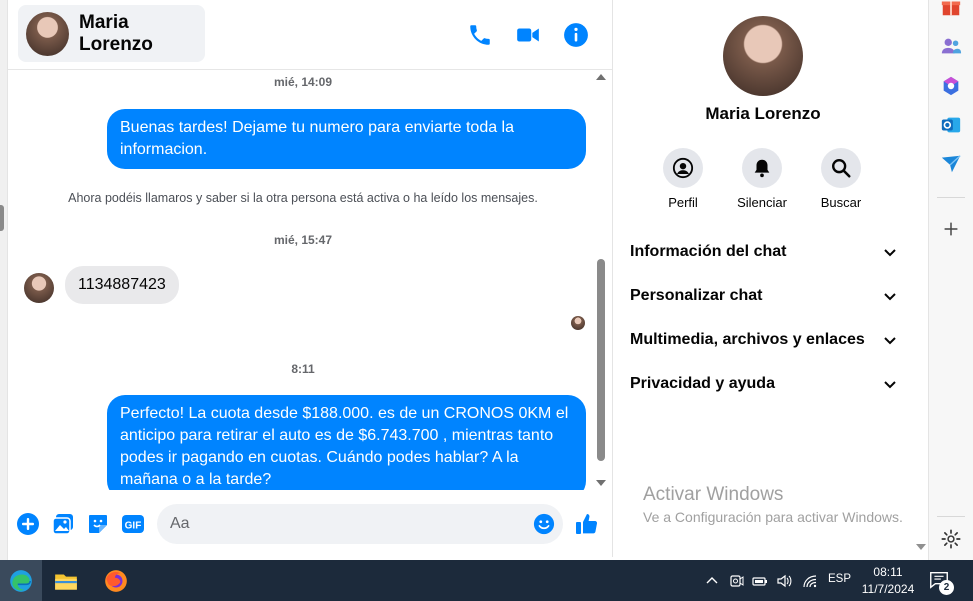 The width and height of the screenshot is (973, 601). Describe the element at coordinates (839, 579) in the screenshot. I see `language-indicator: ESP` at that location.